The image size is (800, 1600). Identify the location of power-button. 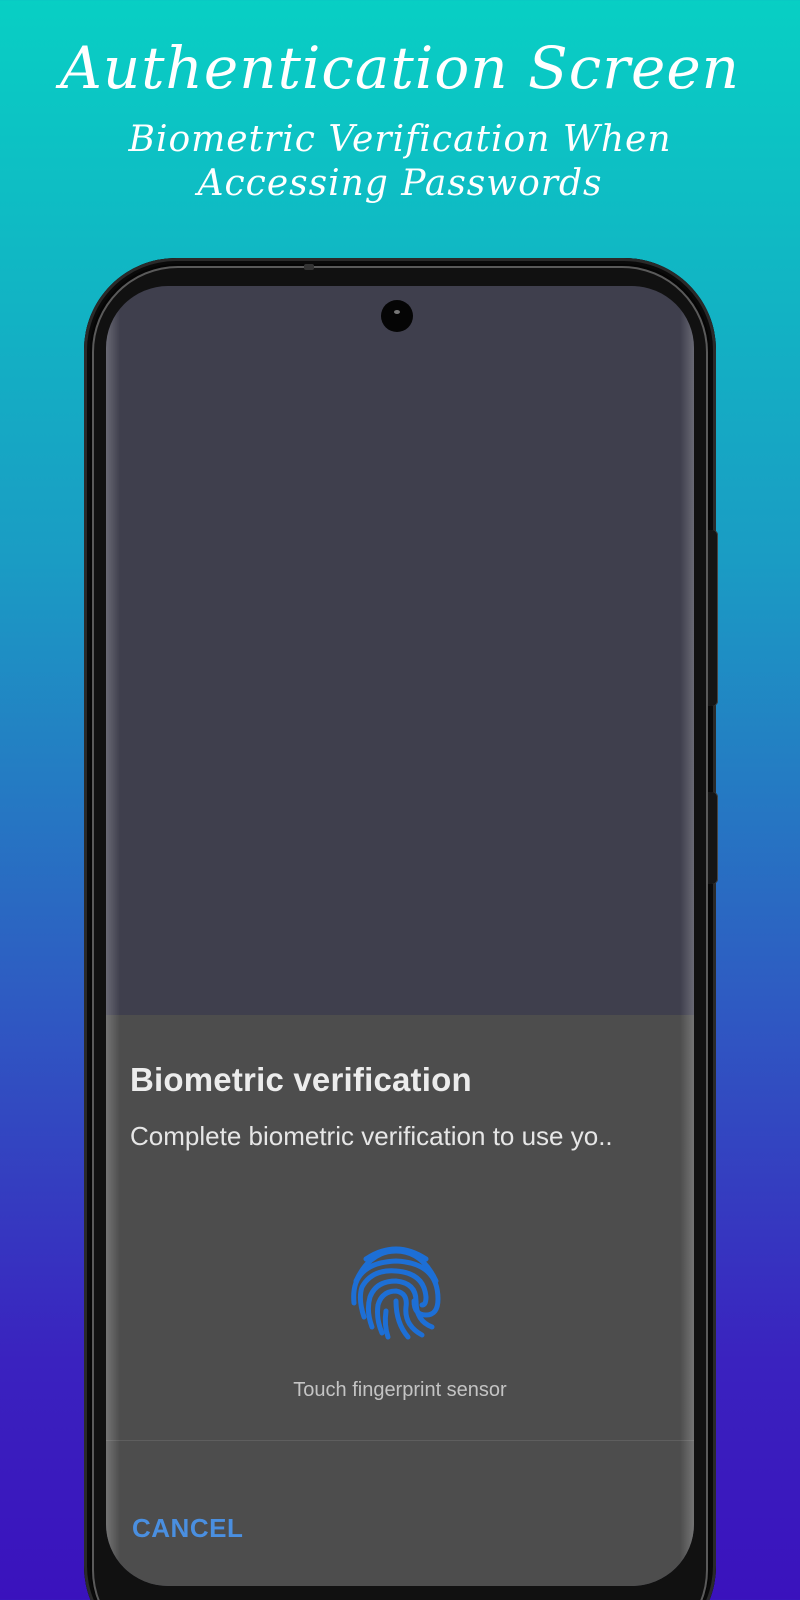
(713, 618).